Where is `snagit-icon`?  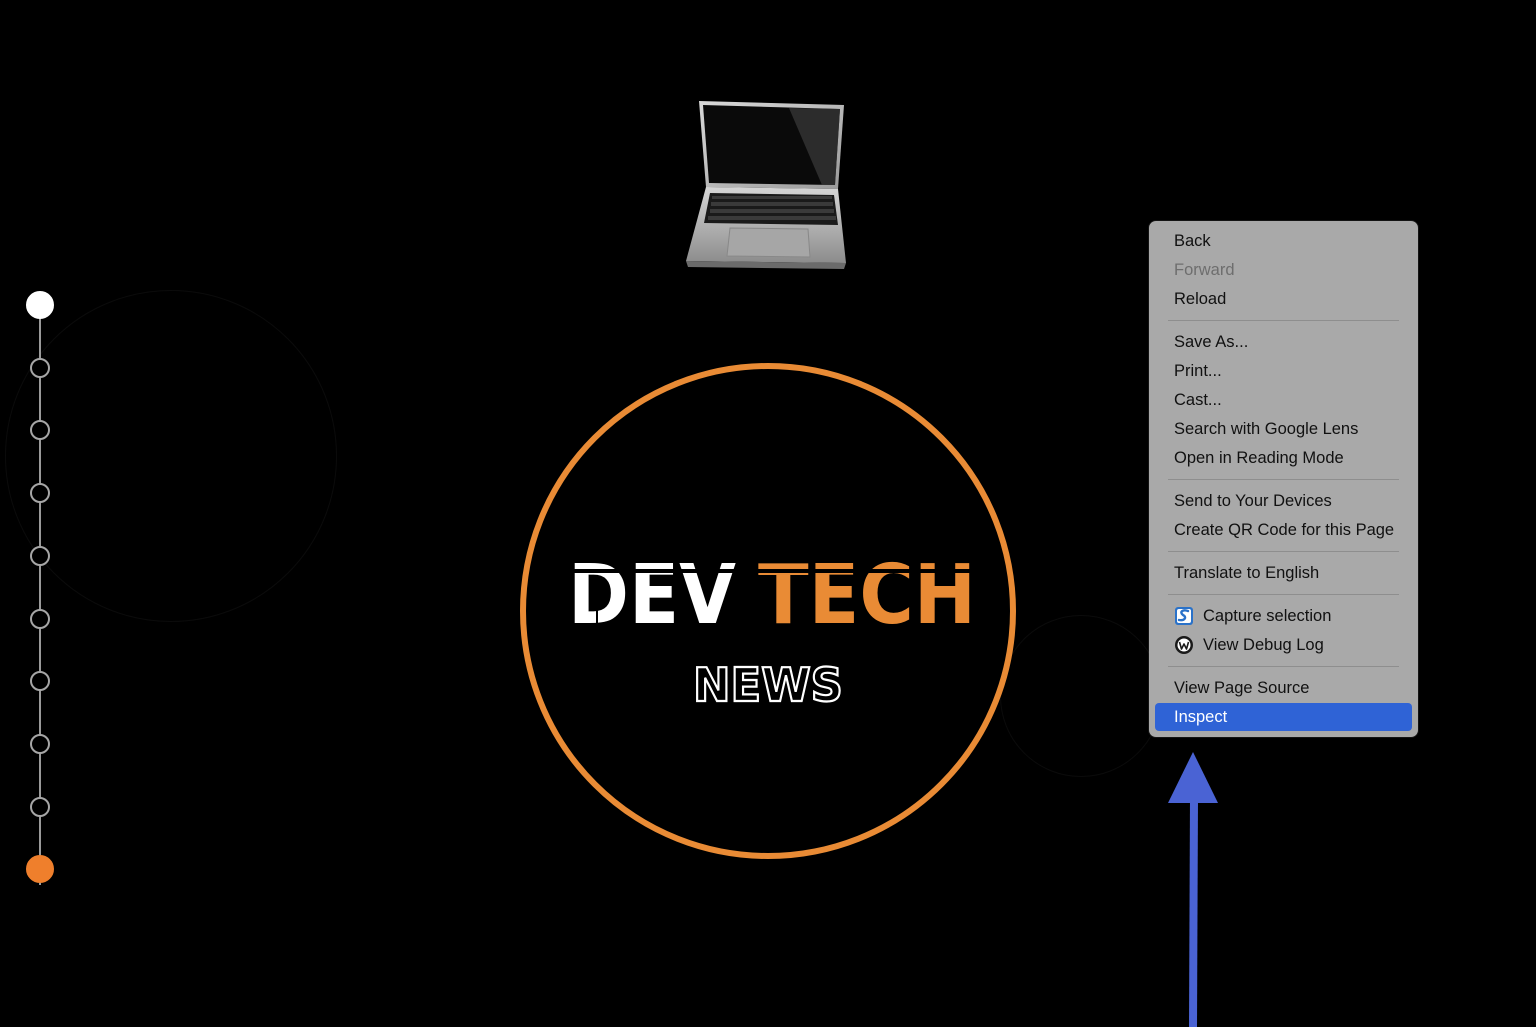 snagit-icon is located at coordinates (1184, 616).